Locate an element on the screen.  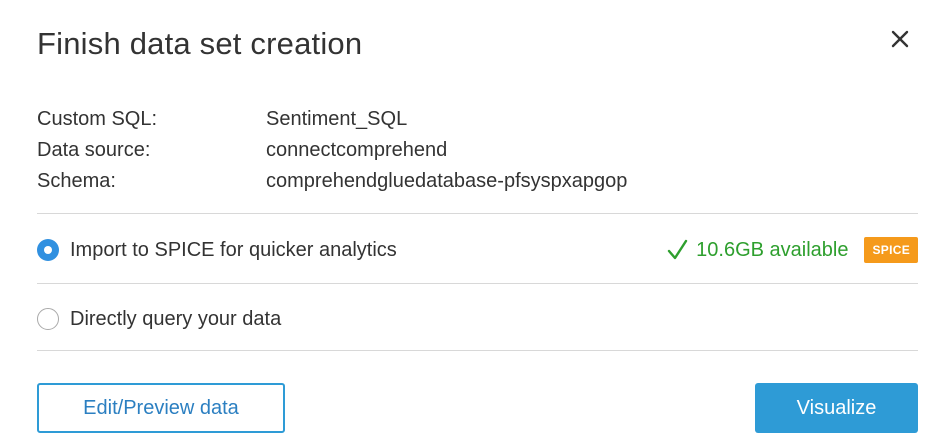
custom-sql-value: Sentiment_SQL is located at coordinates (337, 119).